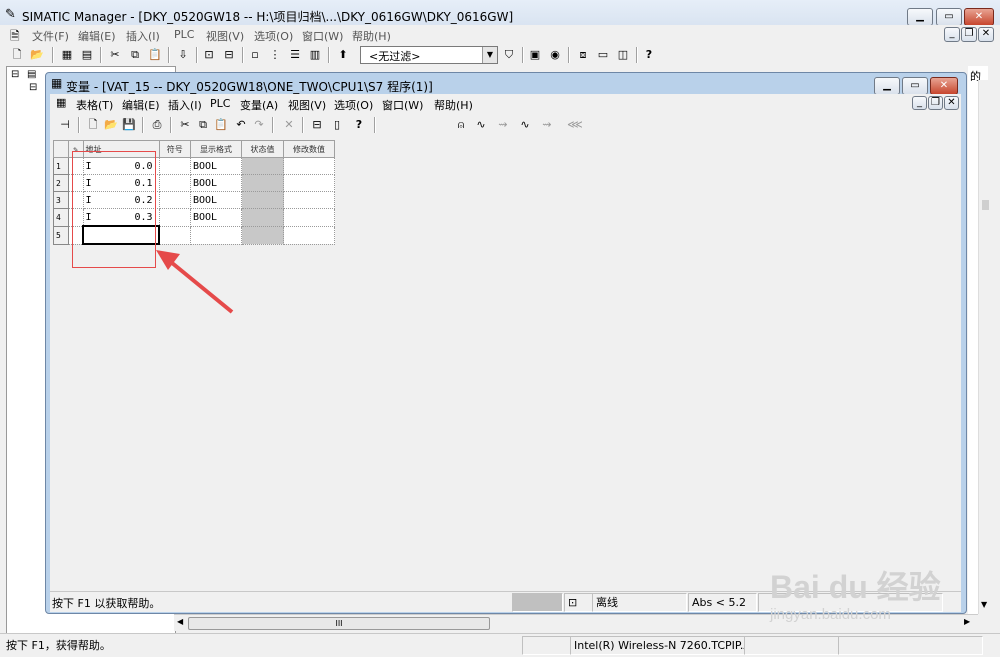  I want to click on monitor-variable-icon: ⍝, so click(461, 125).